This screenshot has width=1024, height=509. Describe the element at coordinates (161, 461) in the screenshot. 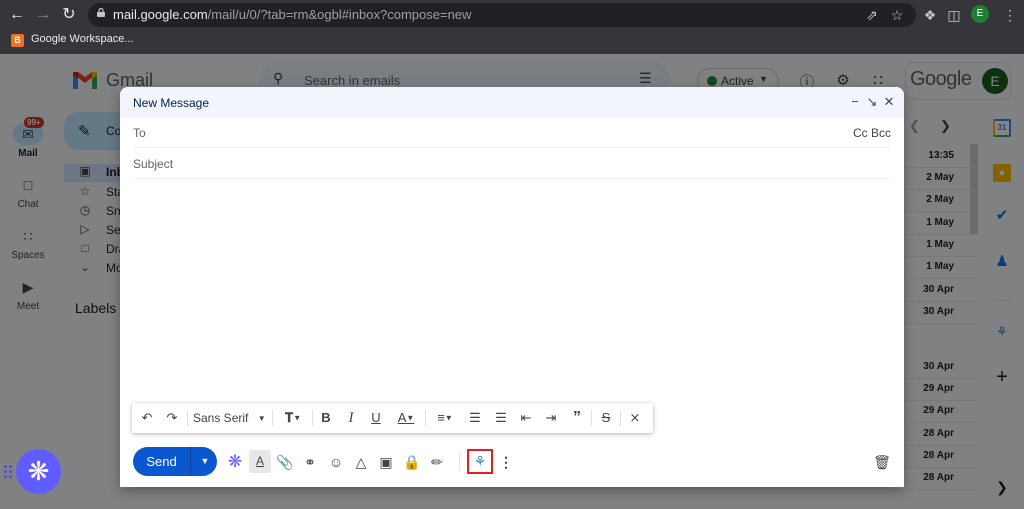

I see `send-button: Send` at that location.